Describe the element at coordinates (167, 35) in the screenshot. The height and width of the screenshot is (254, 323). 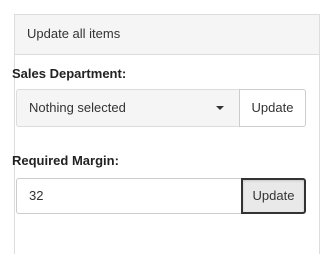
I see `panel-heading: Update all items` at that location.